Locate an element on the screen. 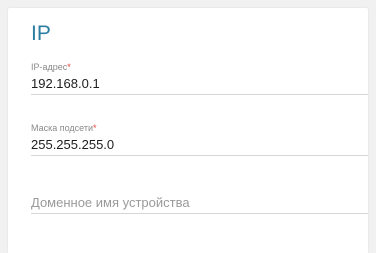  ip-address-field-group: IP-адрес* is located at coordinates (199, 78).